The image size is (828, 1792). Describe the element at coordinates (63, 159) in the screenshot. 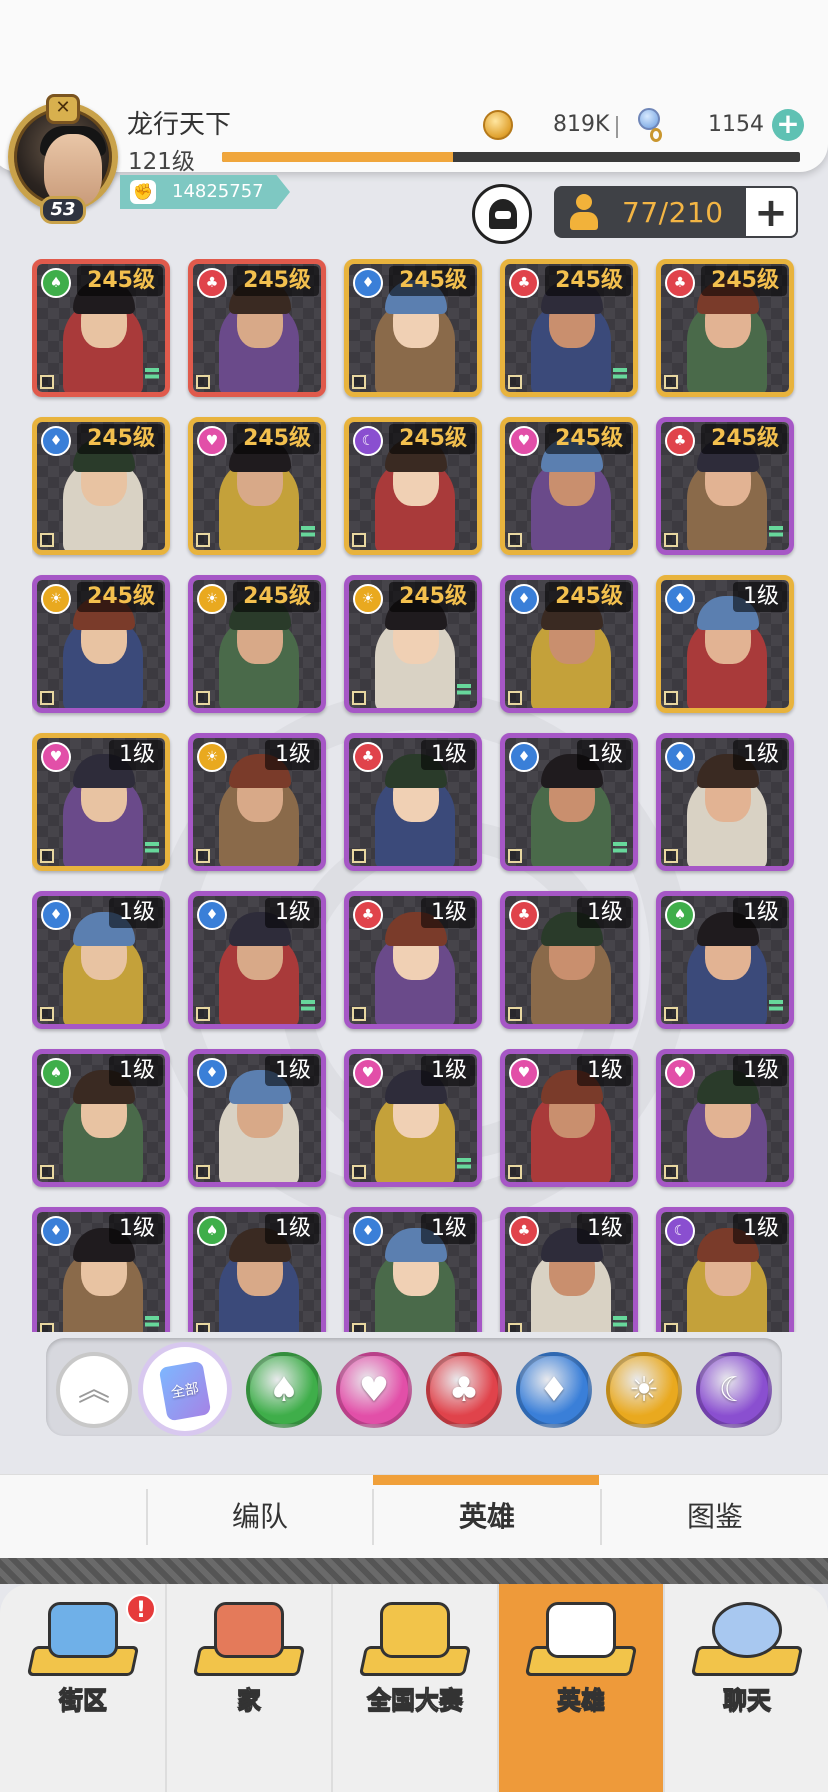

I see `player-avatar: ✕ 53` at that location.